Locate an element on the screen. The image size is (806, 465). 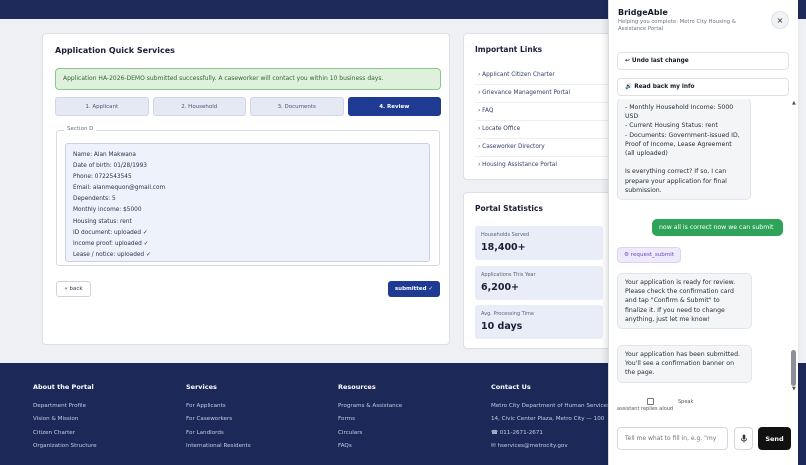
message-line: - Current Housing Status: rent is located at coordinates (671, 126).